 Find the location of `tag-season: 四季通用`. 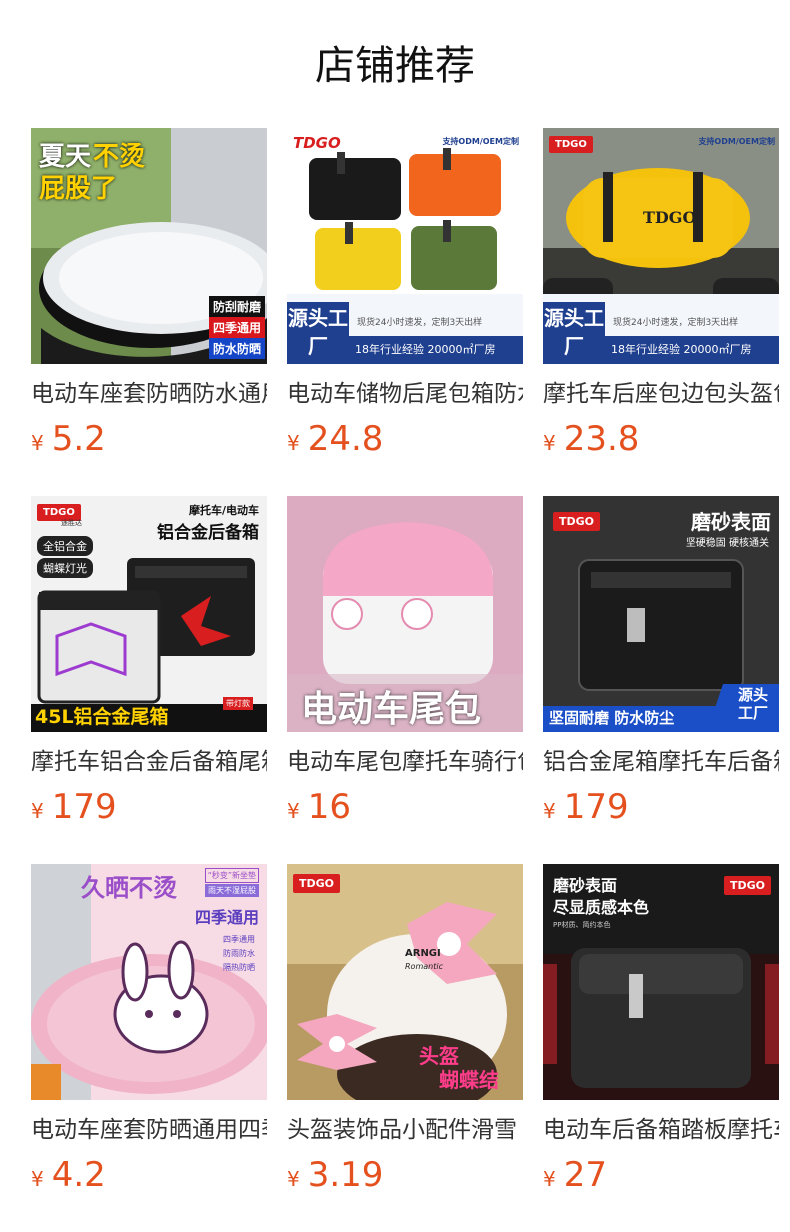

tag-season: 四季通用 is located at coordinates (236, 327).